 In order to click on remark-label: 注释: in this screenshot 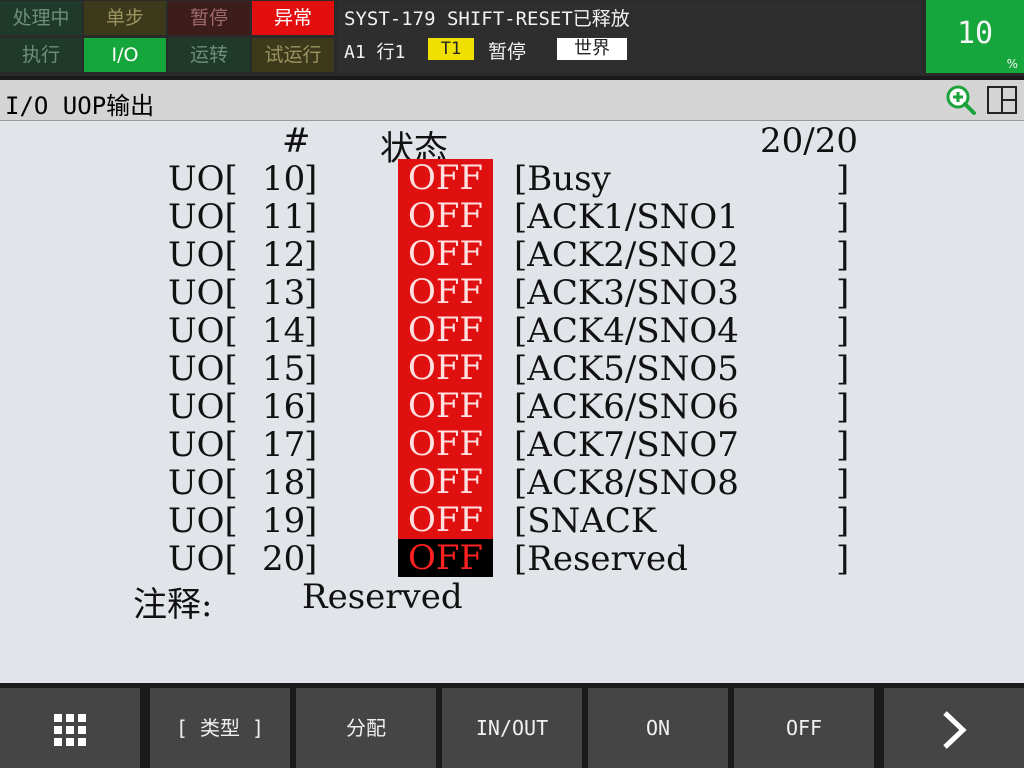, I will do `click(173, 605)`.